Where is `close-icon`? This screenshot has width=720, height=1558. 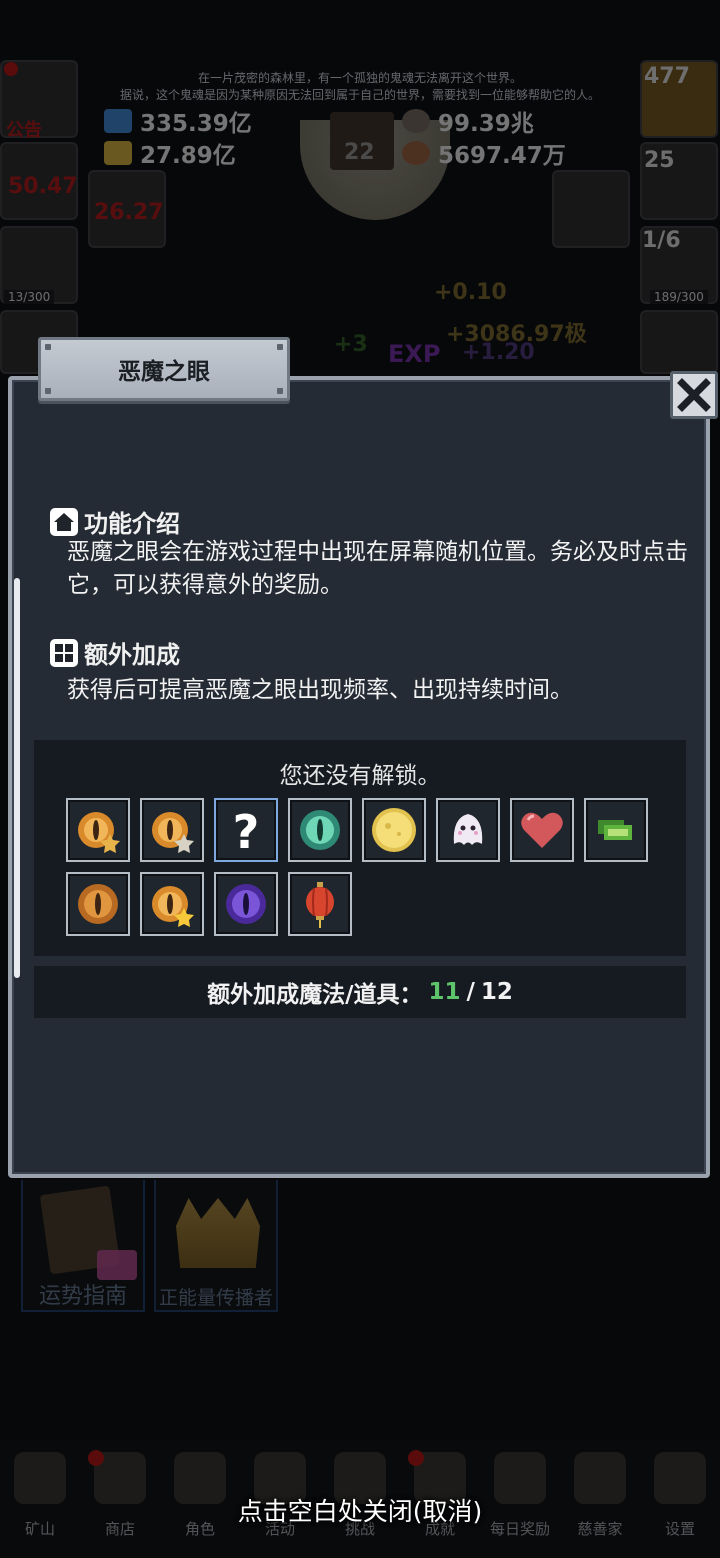 close-icon is located at coordinates (694, 395).